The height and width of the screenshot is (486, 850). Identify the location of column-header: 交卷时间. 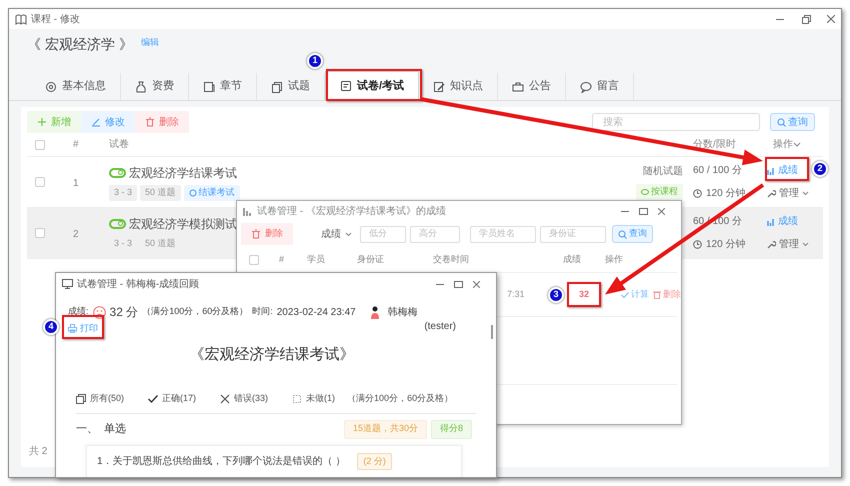
(451, 259).